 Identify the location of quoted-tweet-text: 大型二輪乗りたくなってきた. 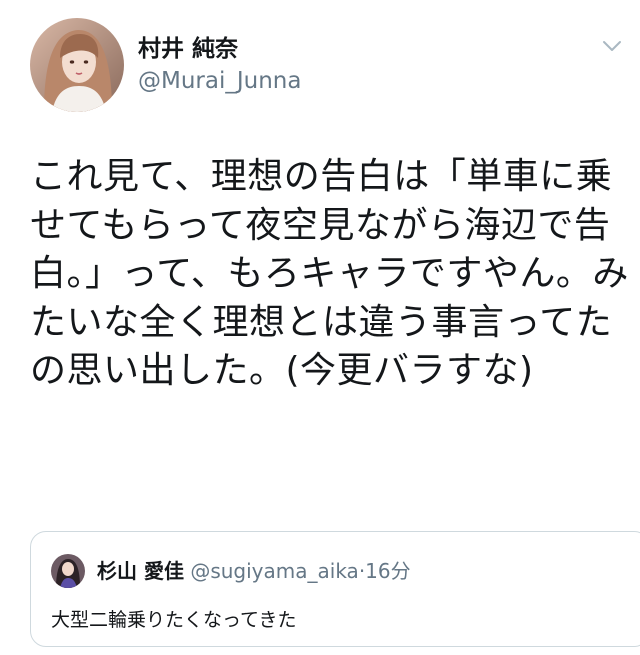
(174, 620).